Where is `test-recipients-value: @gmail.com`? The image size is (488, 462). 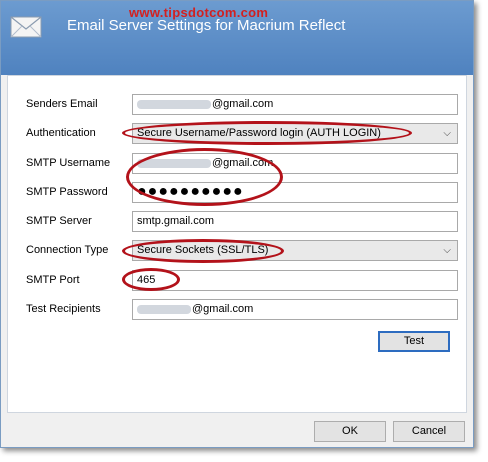 test-recipients-value: @gmail.com is located at coordinates (223, 309).